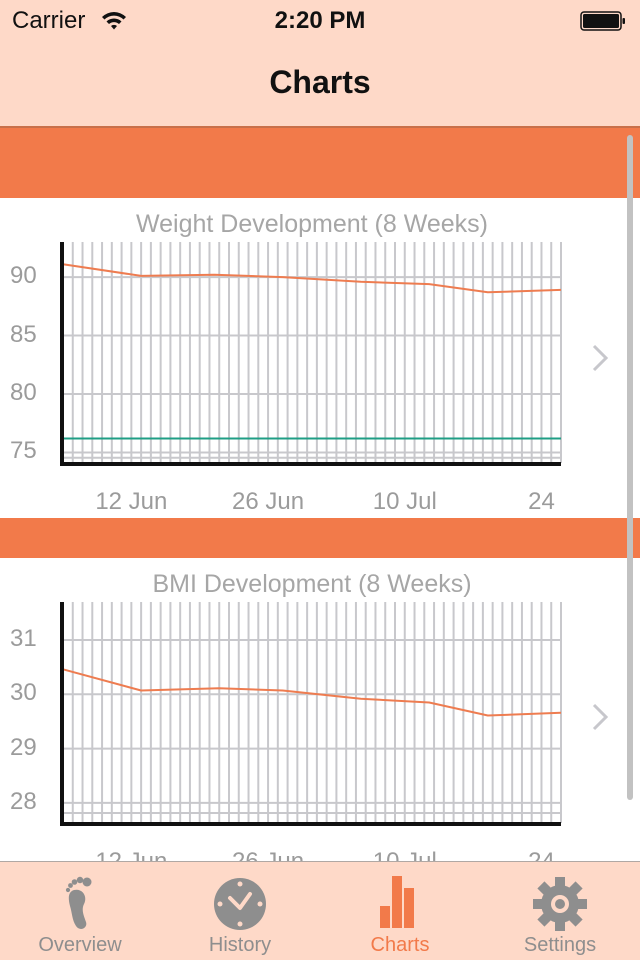  Describe the element at coordinates (630, 467) in the screenshot. I see `scrollbar` at that location.